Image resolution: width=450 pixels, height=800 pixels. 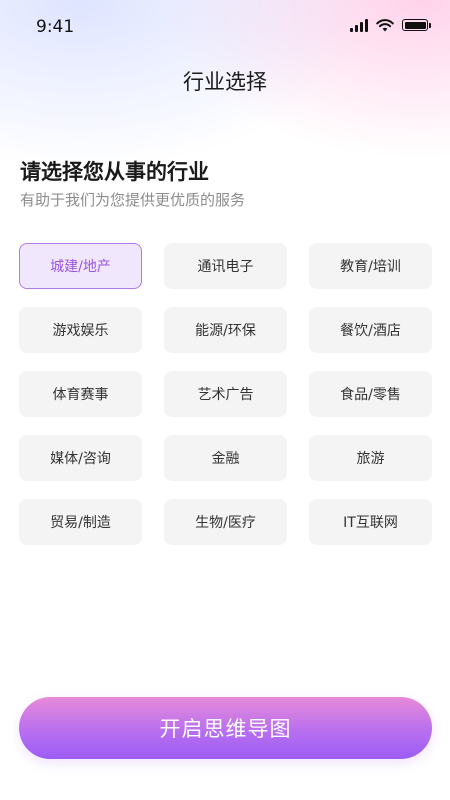 What do you see at coordinates (225, 728) in the screenshot?
I see `start-mindmap-button: 开启思维导图` at bounding box center [225, 728].